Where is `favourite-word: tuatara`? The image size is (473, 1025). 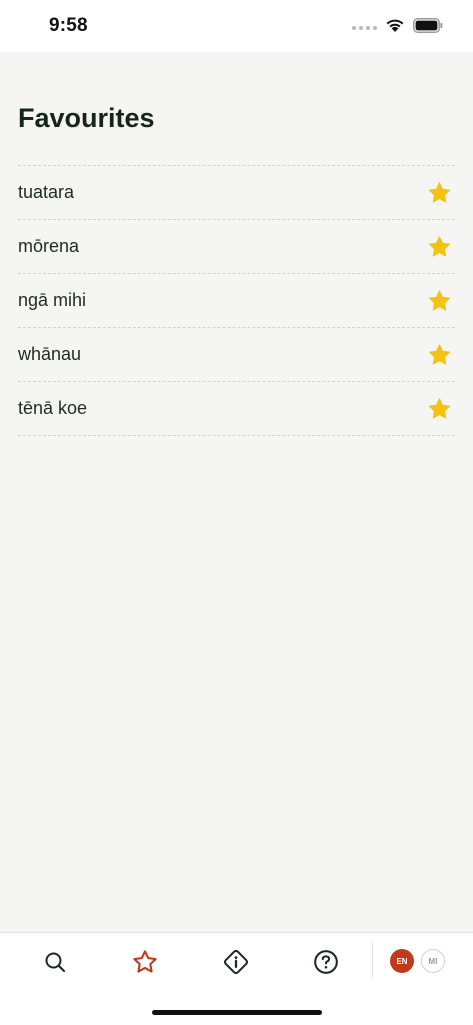
favourite-word: tuatara is located at coordinates (46, 192).